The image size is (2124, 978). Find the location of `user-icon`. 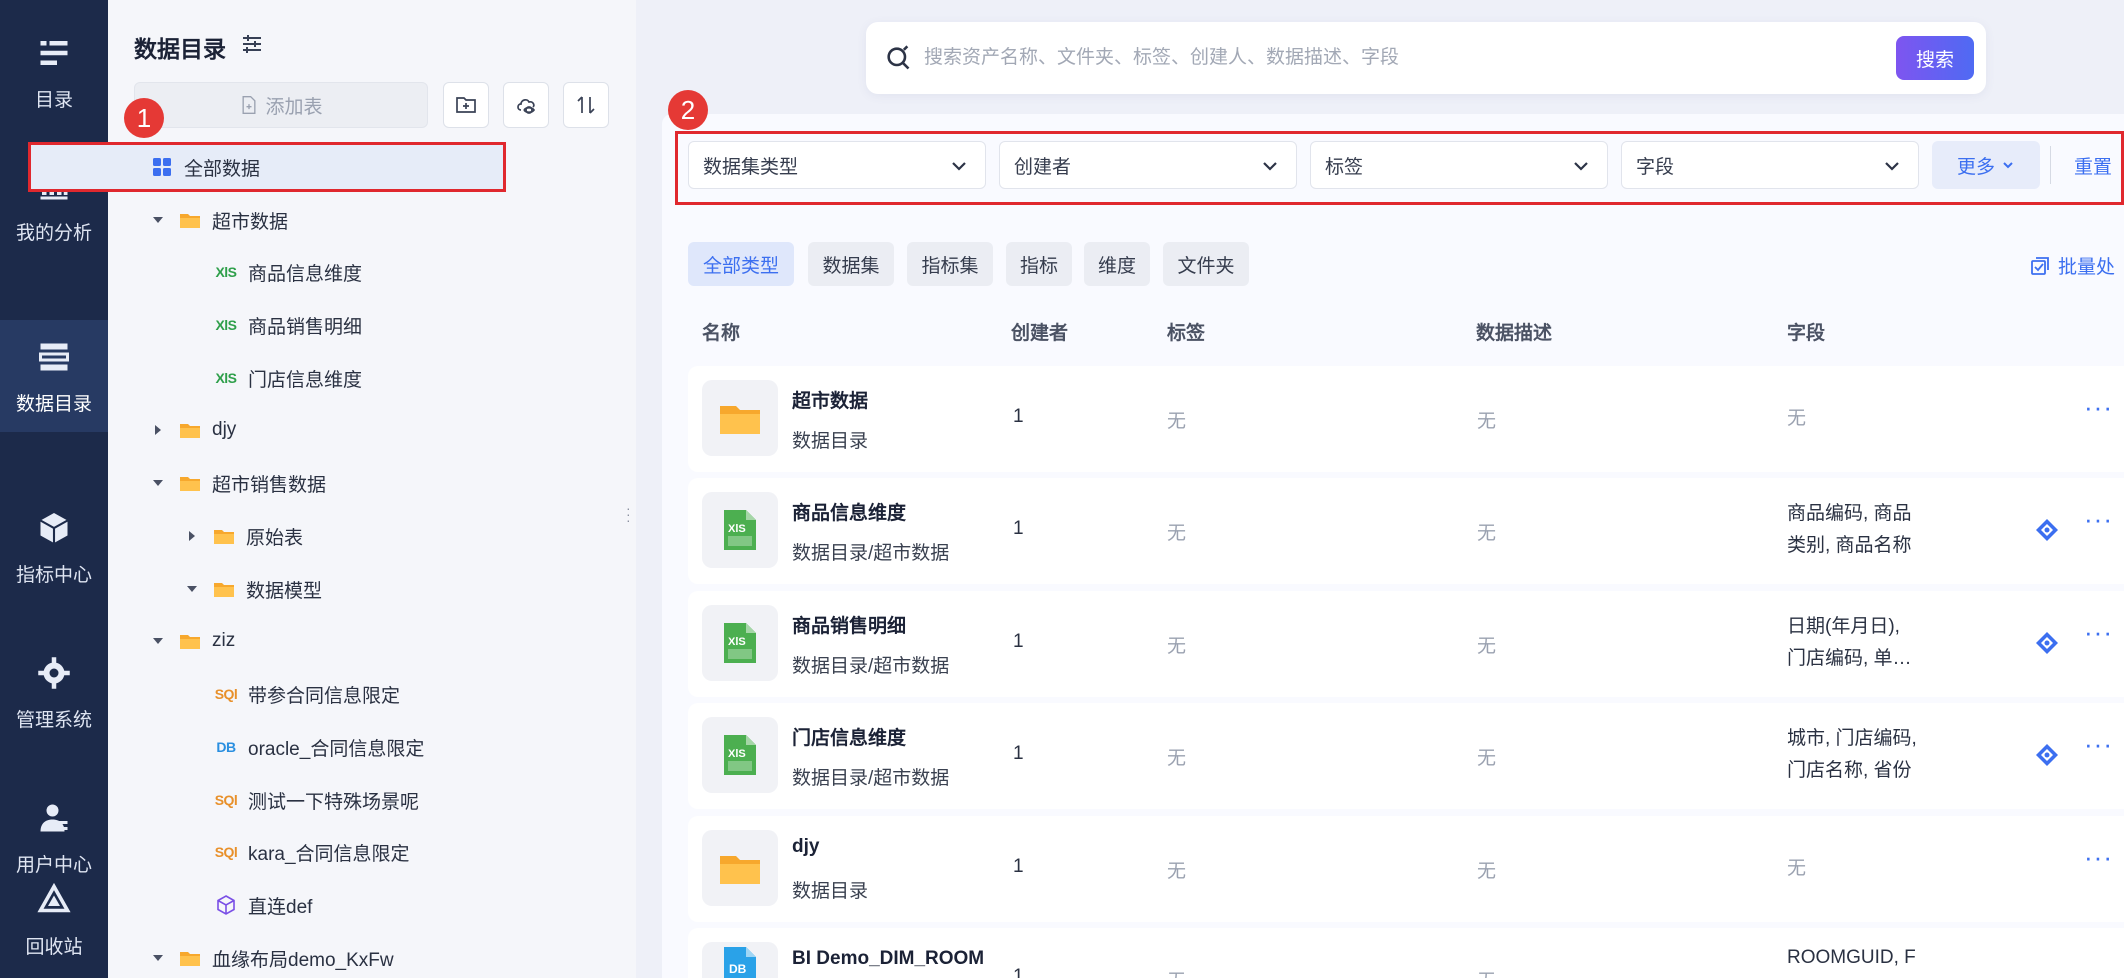

user-icon is located at coordinates (54, 818).